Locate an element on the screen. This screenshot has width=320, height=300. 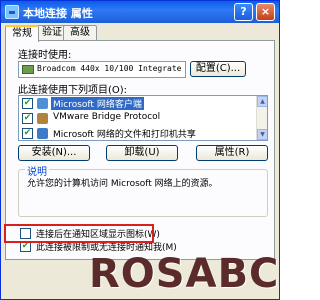
list-item-label: Microsoft 网络客户端 is located at coordinates (97, 103).